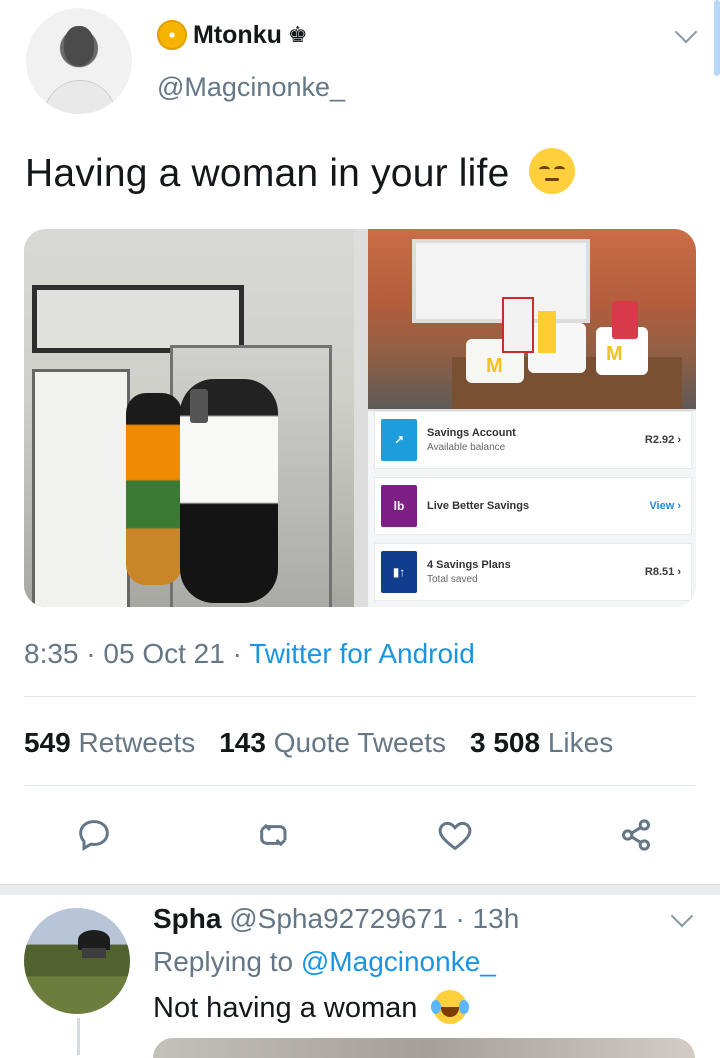 The image size is (720, 1058). What do you see at coordinates (77, 961) in the screenshot?
I see `reply-author-avatar` at bounding box center [77, 961].